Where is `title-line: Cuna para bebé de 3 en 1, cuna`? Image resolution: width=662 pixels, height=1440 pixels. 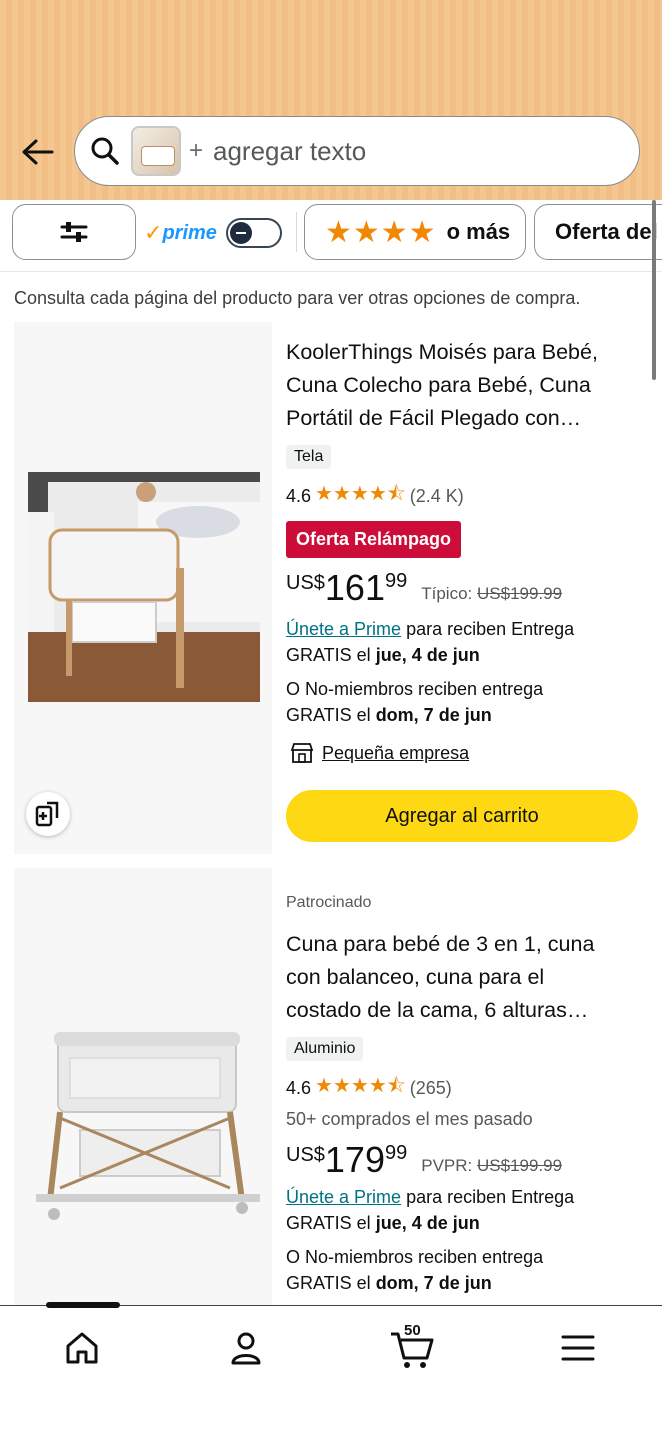
title-line: Cuna para bebé de 3 en 1, cuna is located at coordinates (466, 944).